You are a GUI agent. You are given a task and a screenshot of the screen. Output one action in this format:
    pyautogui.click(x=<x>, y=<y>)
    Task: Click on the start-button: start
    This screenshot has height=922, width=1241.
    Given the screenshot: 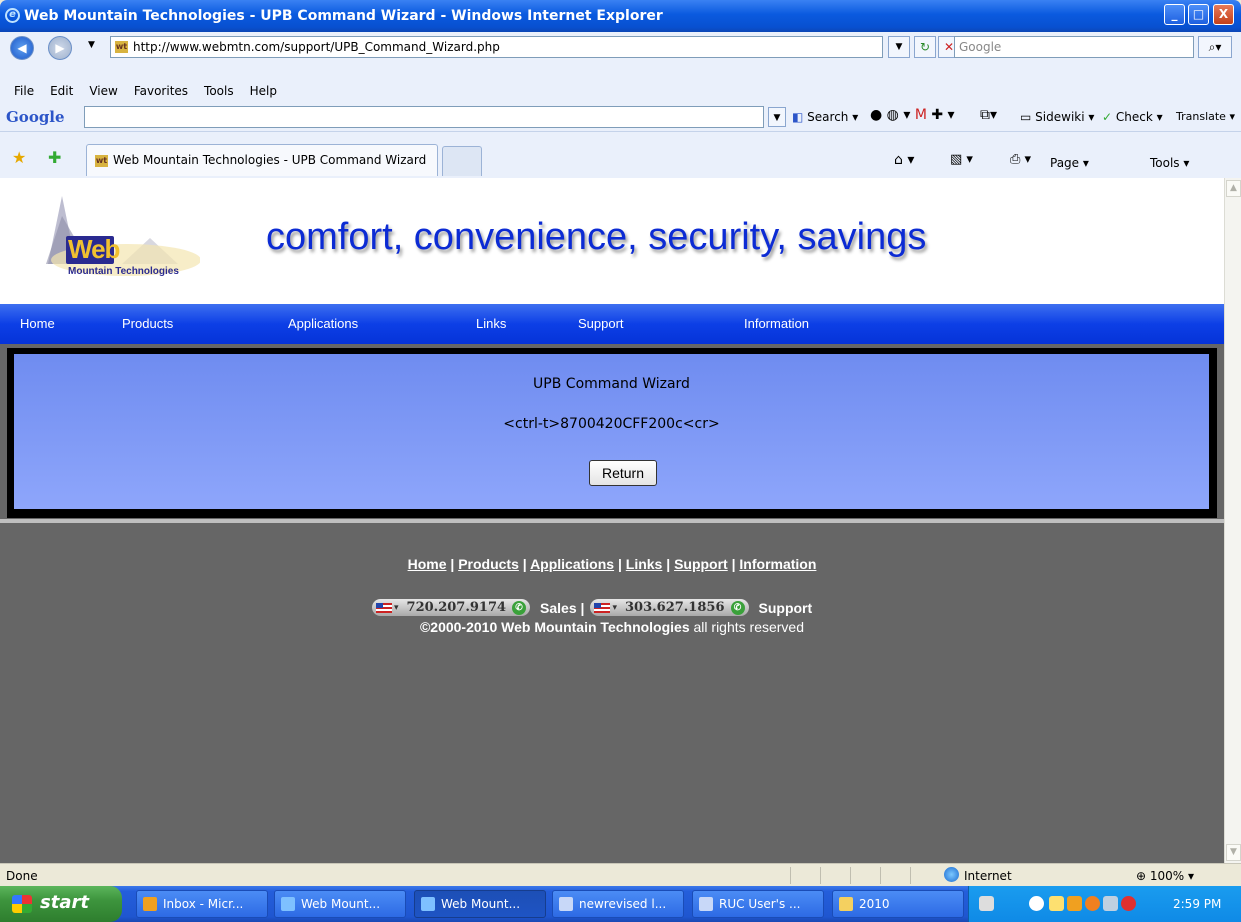 What is the action you would take?
    pyautogui.click(x=61, y=904)
    